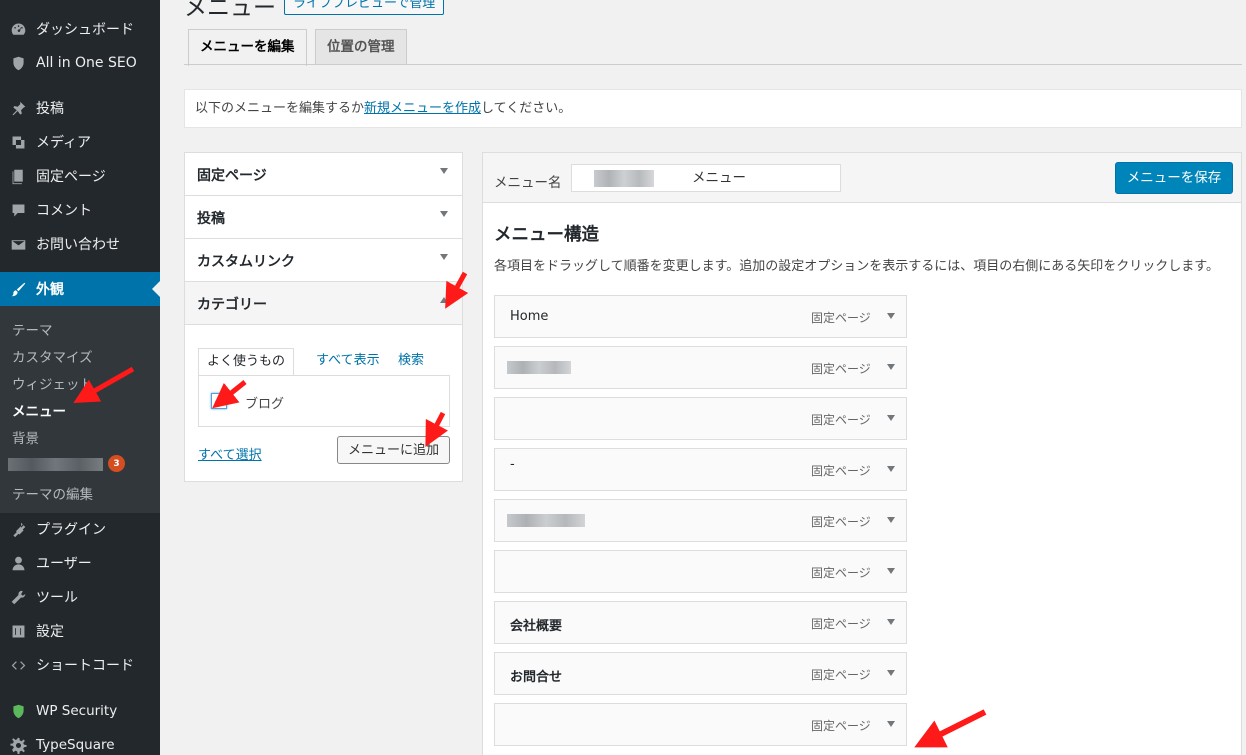  What do you see at coordinates (323, 217) in the screenshot?
I see `accordion-section-posts: 投稿` at bounding box center [323, 217].